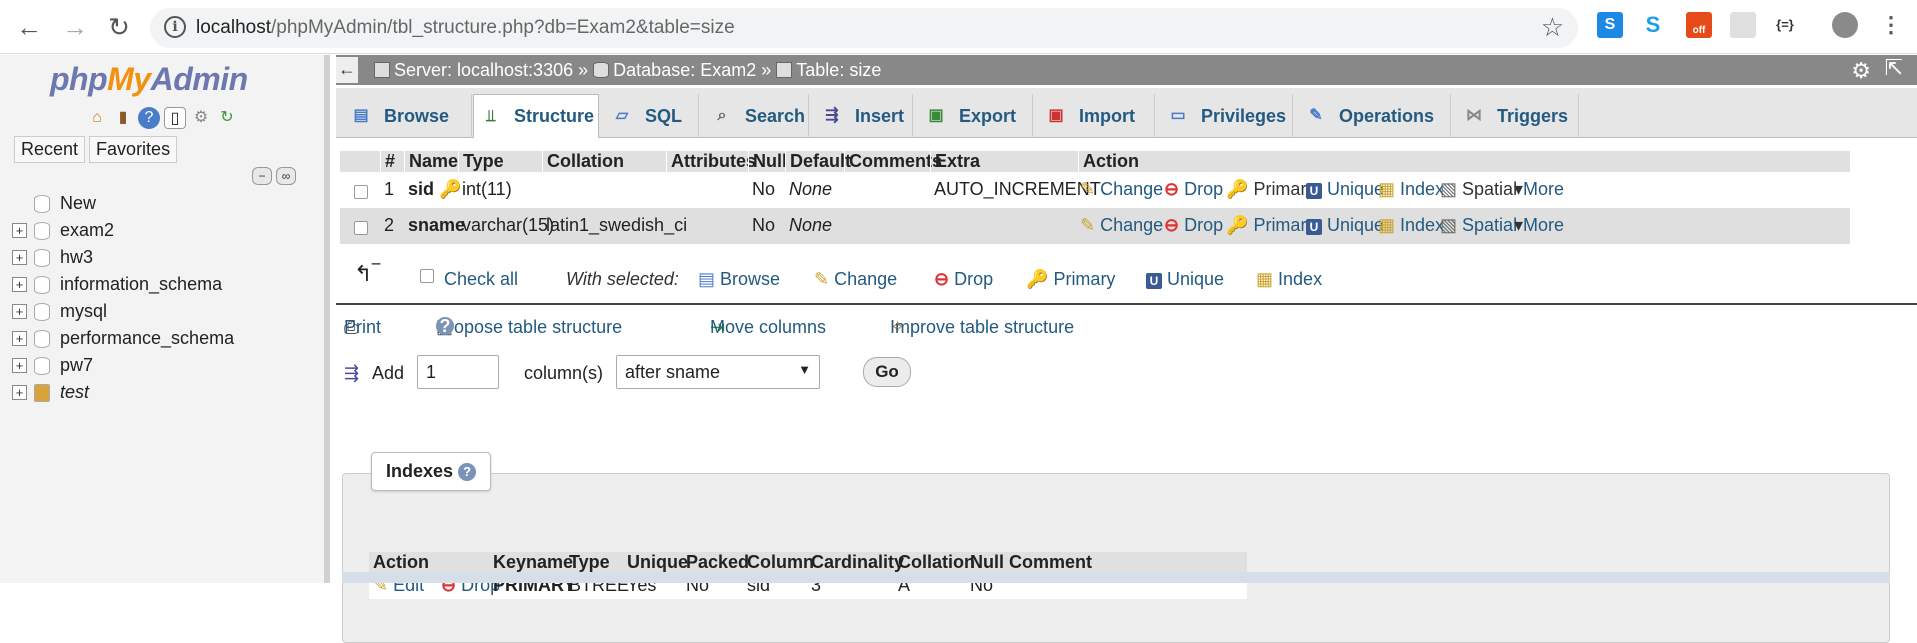 Image resolution: width=1917 pixels, height=643 pixels. What do you see at coordinates (1610, 25) in the screenshot?
I see `extension-s-icon: S` at bounding box center [1610, 25].